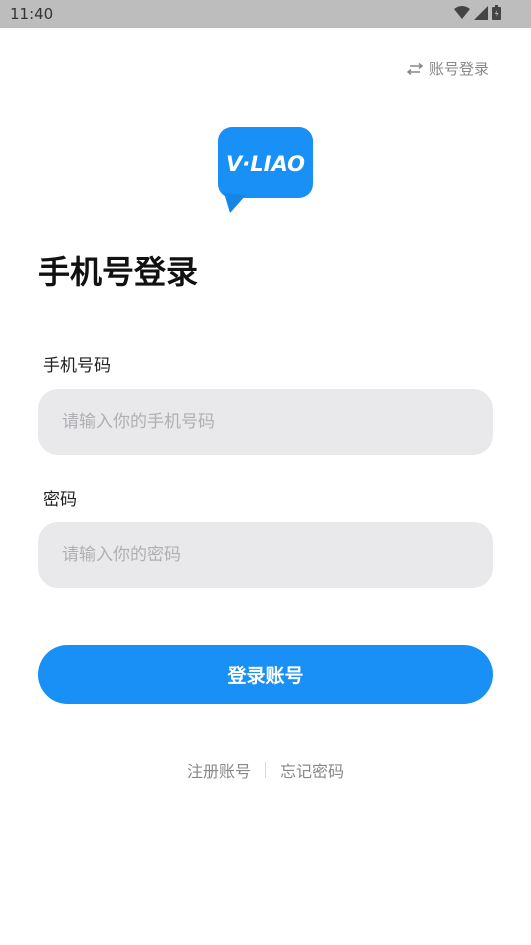  Describe the element at coordinates (481, 12) in the screenshot. I see `signal-icon` at that location.